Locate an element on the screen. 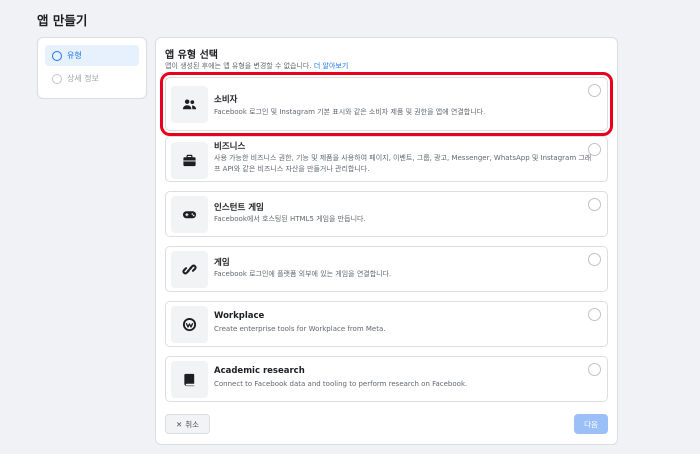  page-title: 앱 만들기 is located at coordinates (62, 20).